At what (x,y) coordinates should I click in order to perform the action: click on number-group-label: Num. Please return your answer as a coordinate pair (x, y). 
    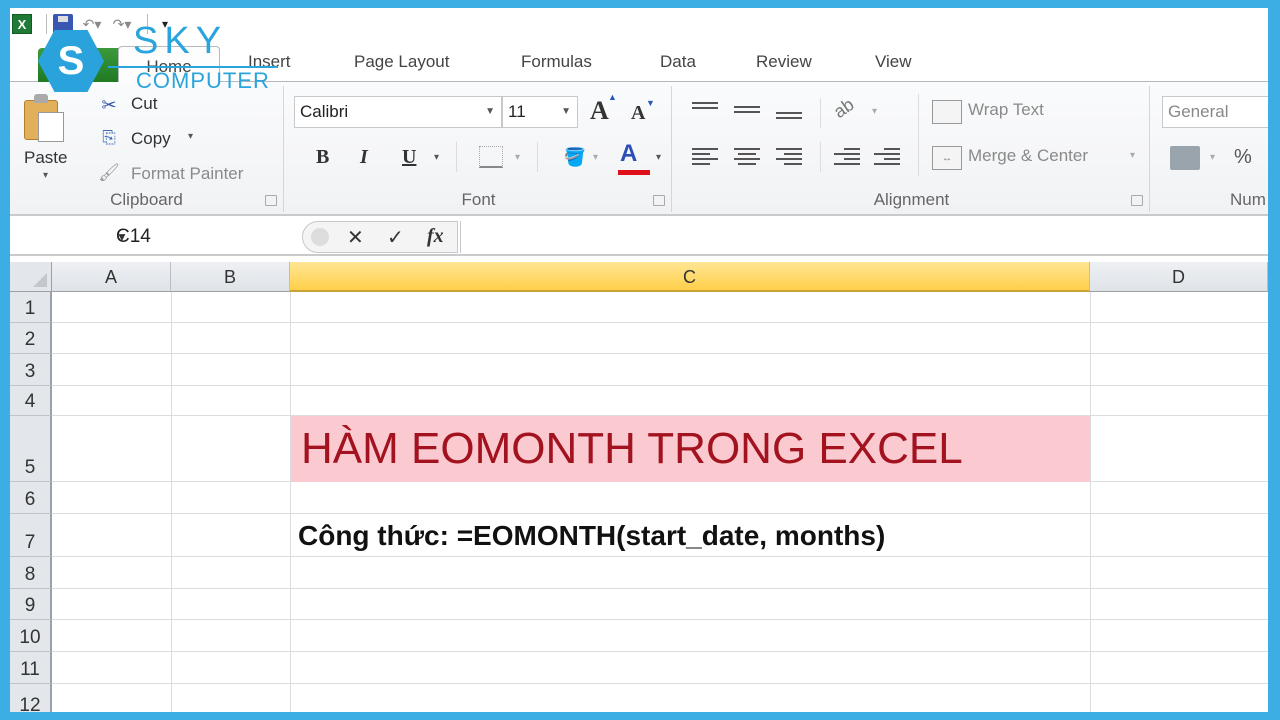
    Looking at the image, I should click on (1248, 199).